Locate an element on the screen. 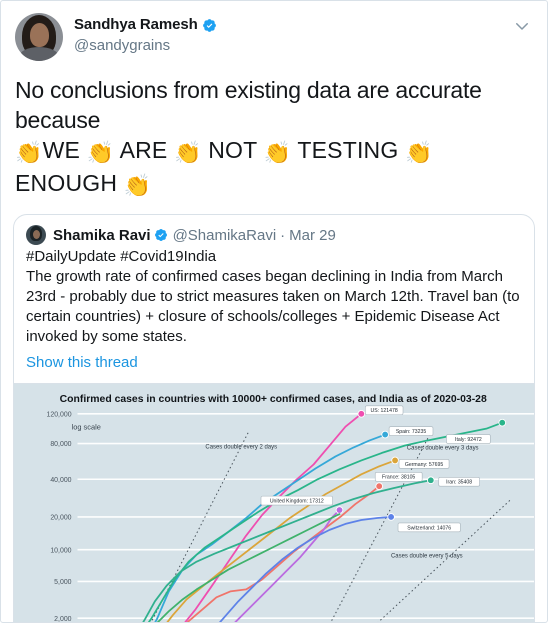  series-endpoint-spain is located at coordinates (385, 434).